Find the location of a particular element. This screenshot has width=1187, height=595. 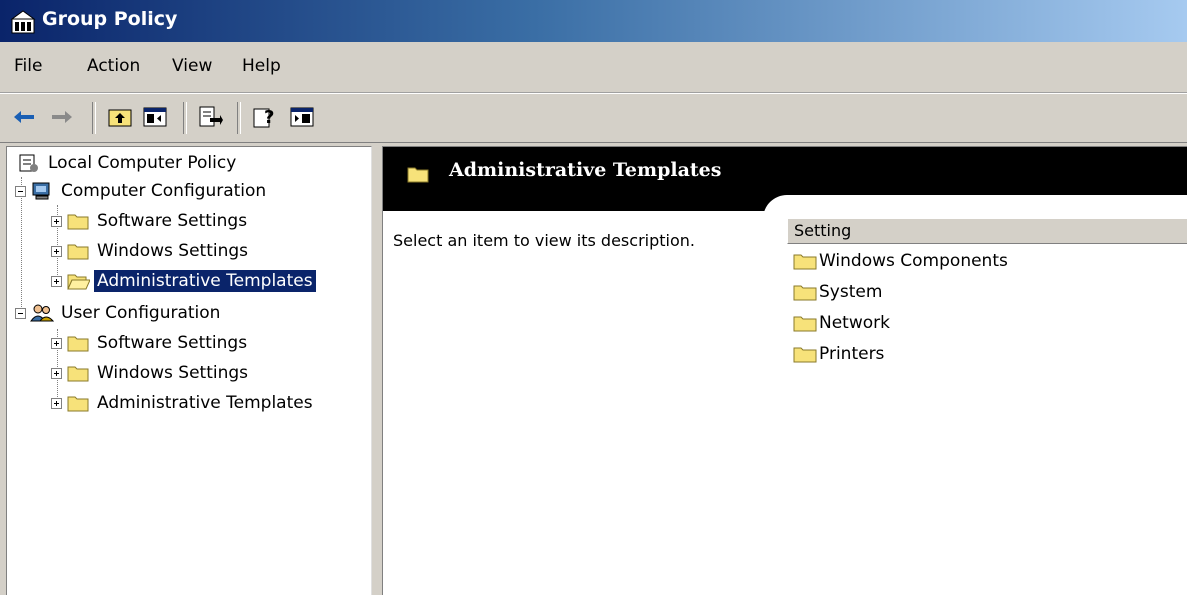

menu-help: Help is located at coordinates (261, 66).